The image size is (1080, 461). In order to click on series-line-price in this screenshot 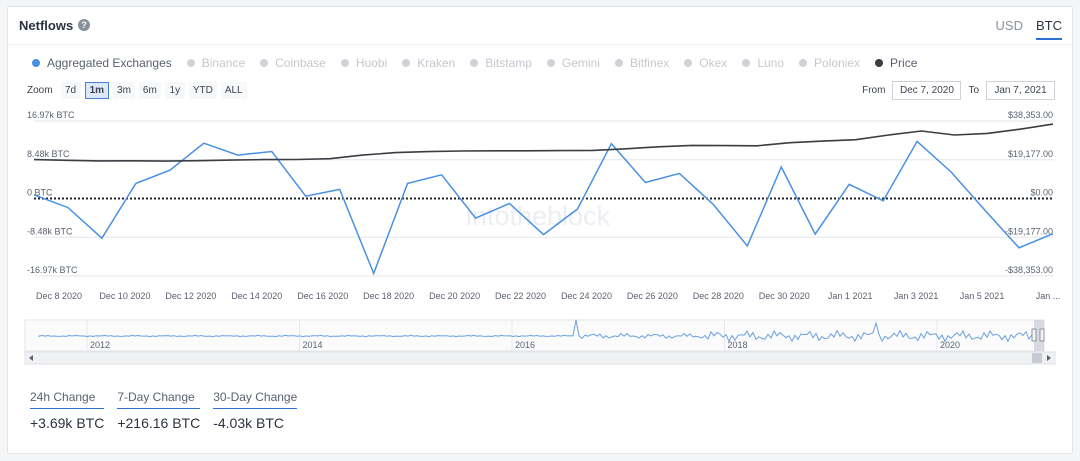, I will do `click(543, 142)`.